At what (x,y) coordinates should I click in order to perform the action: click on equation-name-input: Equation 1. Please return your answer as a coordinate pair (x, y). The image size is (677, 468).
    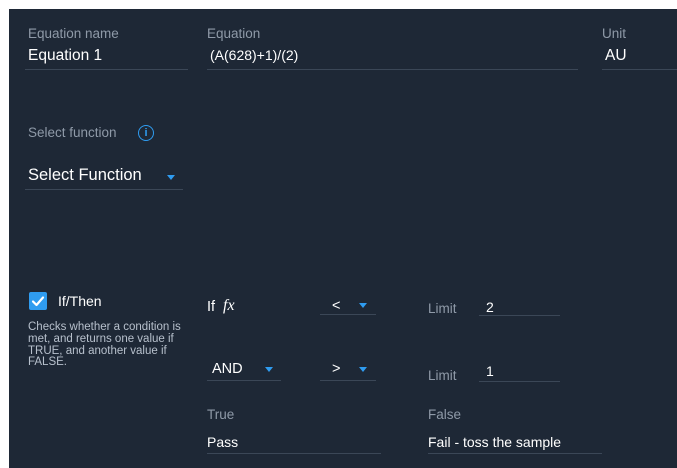
    Looking at the image, I should click on (65, 56).